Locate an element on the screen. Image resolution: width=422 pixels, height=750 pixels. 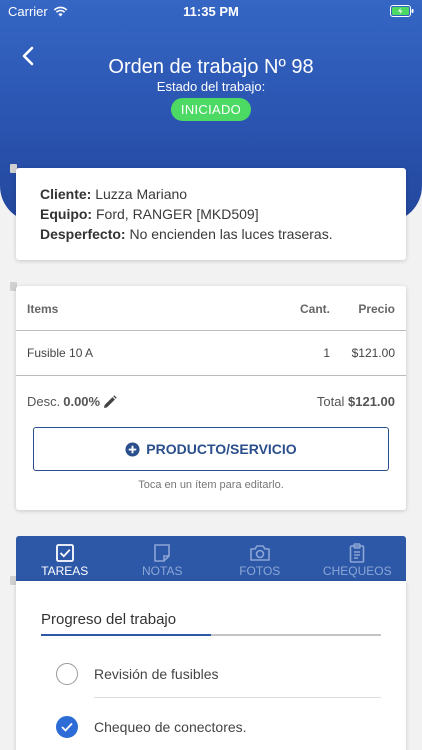
task-checkbox-checked is located at coordinates (67, 727).